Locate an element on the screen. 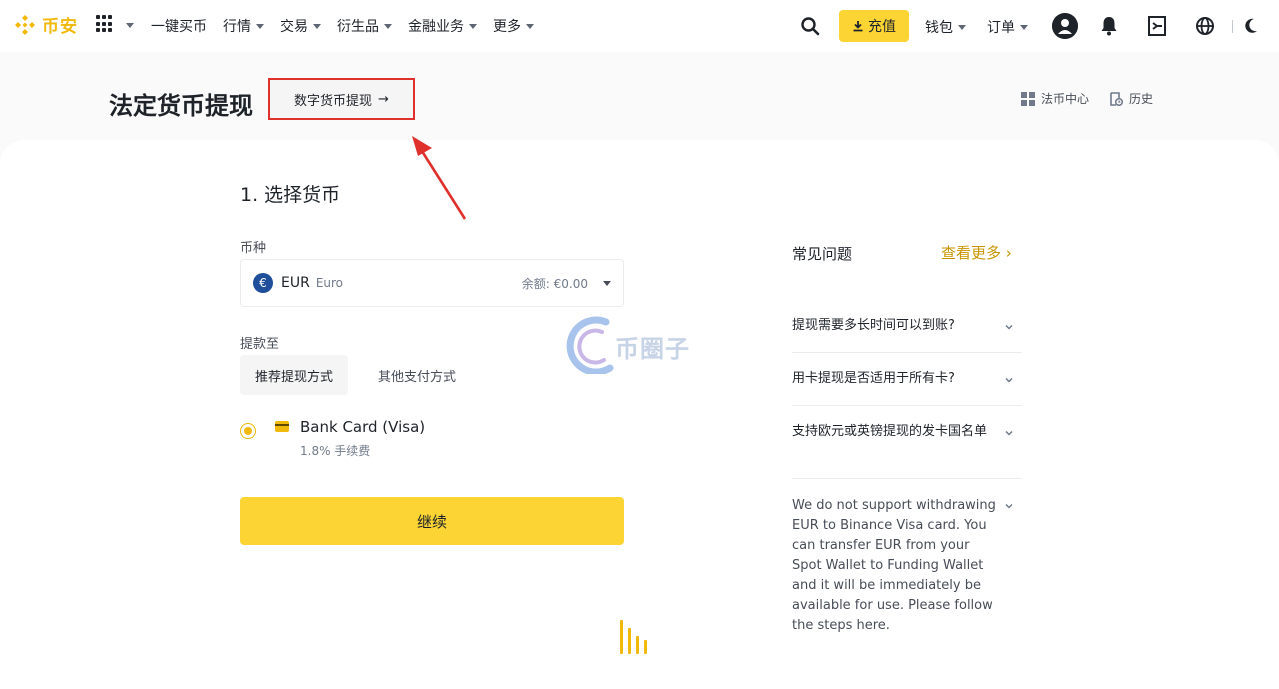  nav-item-markets: 行情 is located at coordinates (243, 26).